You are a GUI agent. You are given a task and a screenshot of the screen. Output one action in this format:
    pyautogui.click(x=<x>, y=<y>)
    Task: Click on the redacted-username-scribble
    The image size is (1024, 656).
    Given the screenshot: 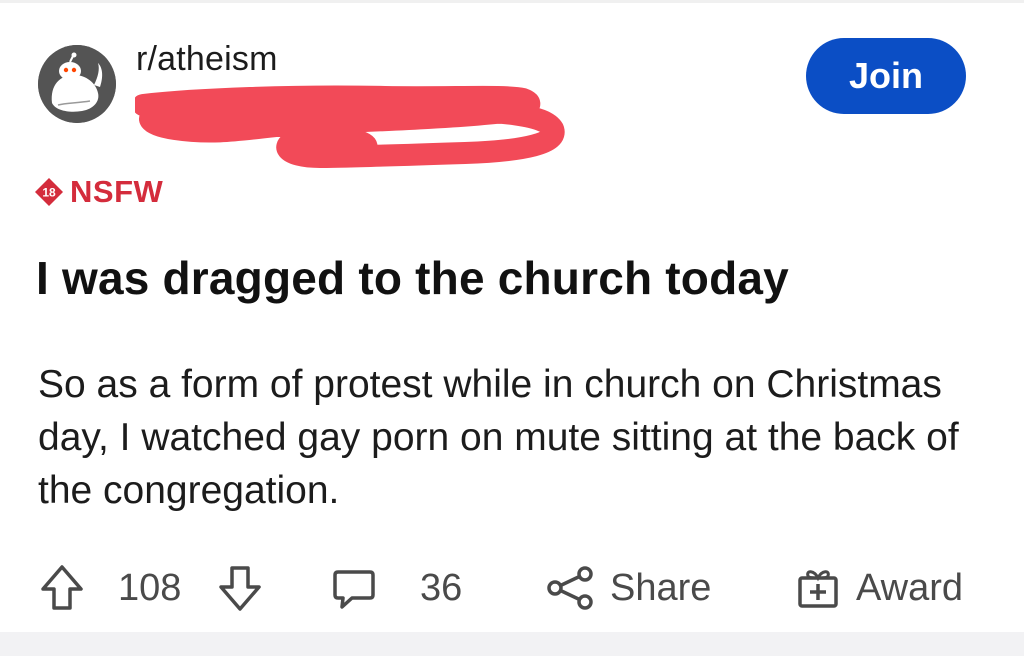 What is the action you would take?
    pyautogui.click(x=350, y=135)
    